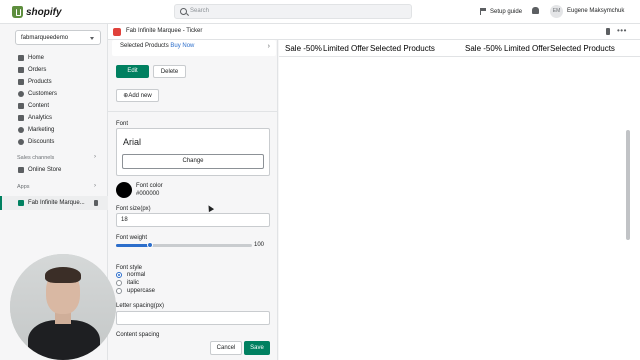  Describe the element at coordinates (374, 32) in the screenshot. I see `app-header: Fab Infinite Marquee - Ticker •••` at that location.